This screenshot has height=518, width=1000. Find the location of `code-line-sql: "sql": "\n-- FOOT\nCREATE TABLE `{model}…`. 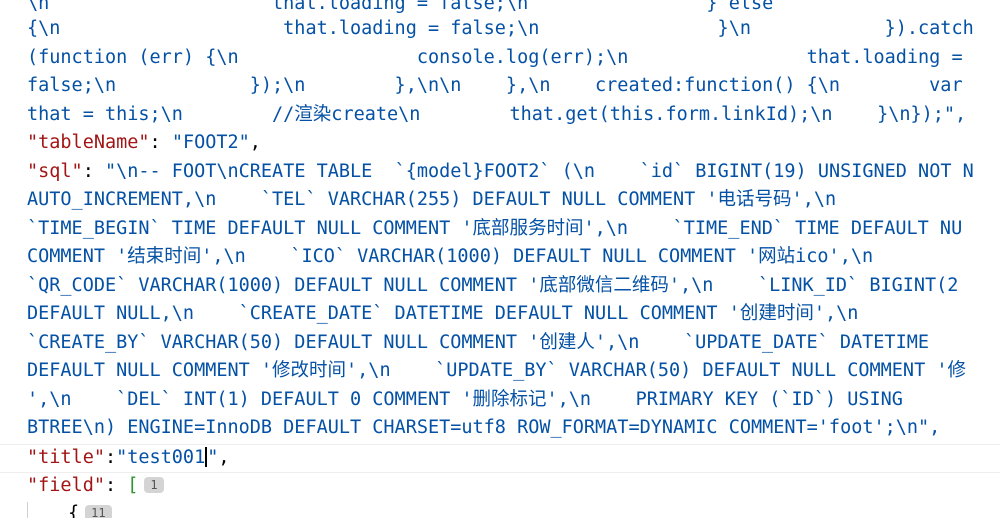

code-line-sql: "sql": "\n-- FOOT\nCREATE TABLE `{model}… is located at coordinates (500, 172).